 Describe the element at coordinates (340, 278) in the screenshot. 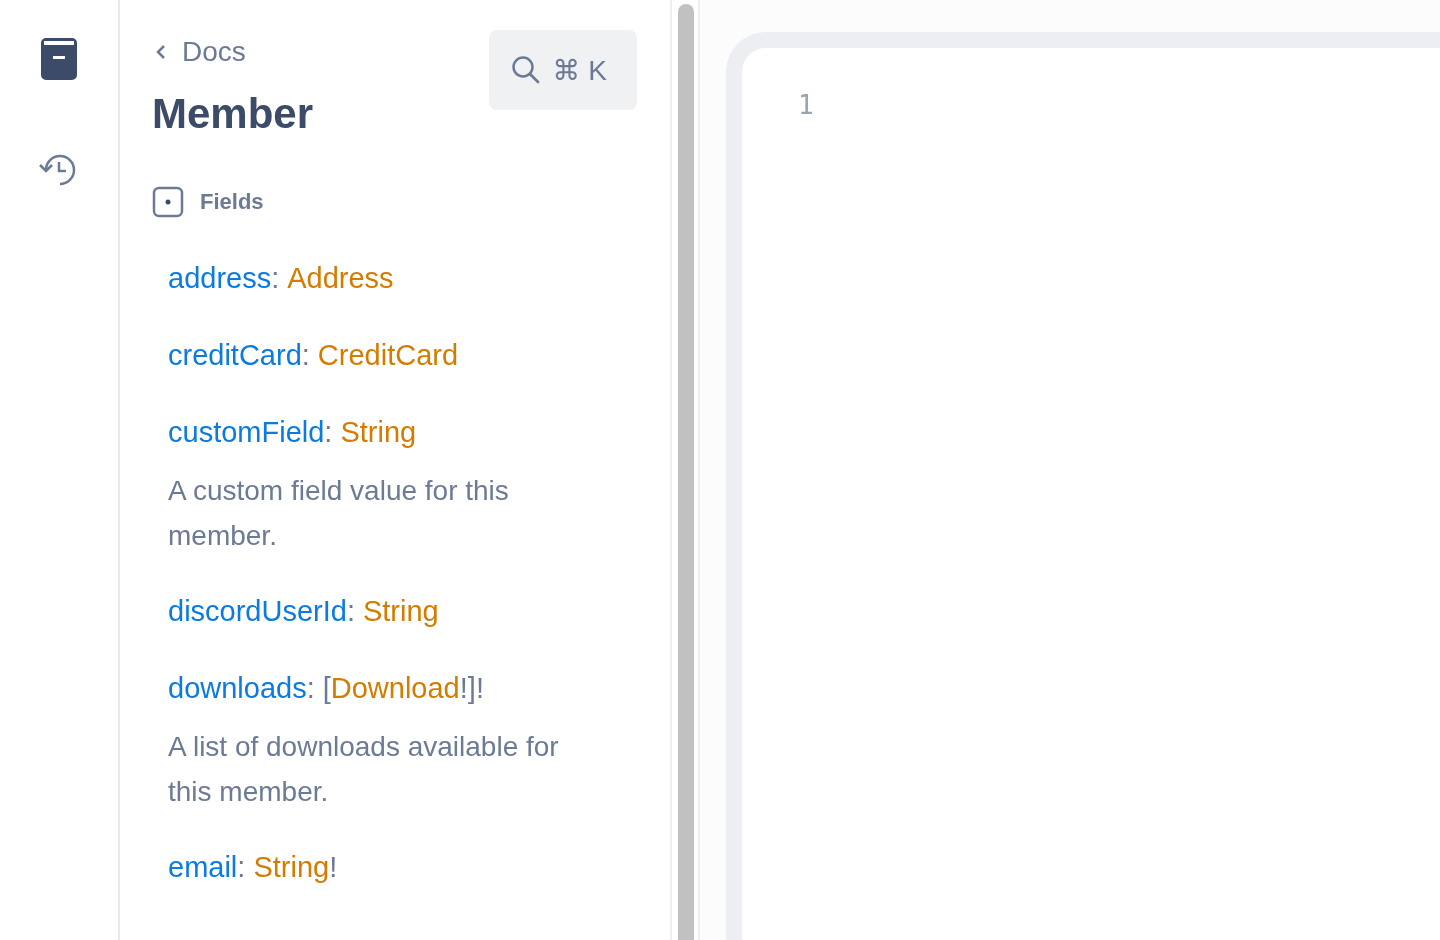

I see `type-name-link: Address` at that location.